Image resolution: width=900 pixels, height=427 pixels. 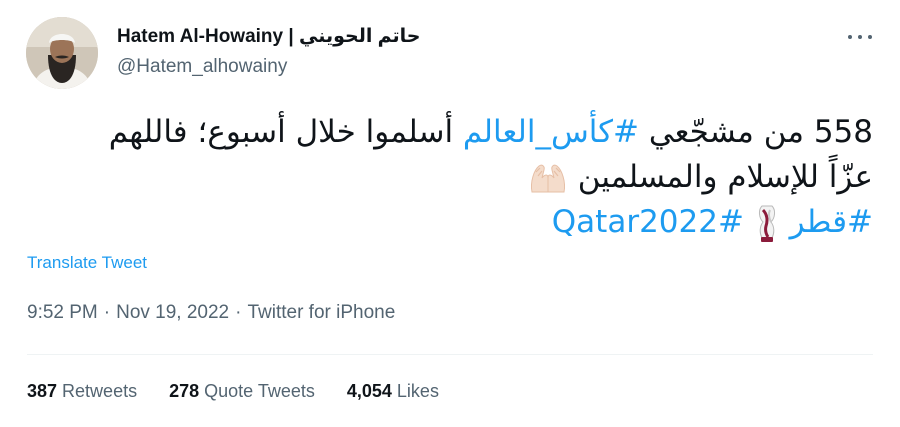 What do you see at coordinates (172, 312) in the screenshot?
I see `tweet-date: Nov 19, 2022` at bounding box center [172, 312].